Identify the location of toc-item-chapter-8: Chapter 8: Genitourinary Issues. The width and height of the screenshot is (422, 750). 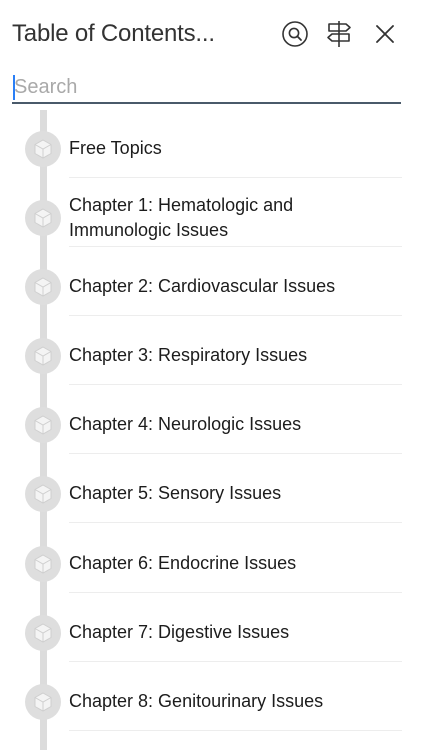
(211, 706).